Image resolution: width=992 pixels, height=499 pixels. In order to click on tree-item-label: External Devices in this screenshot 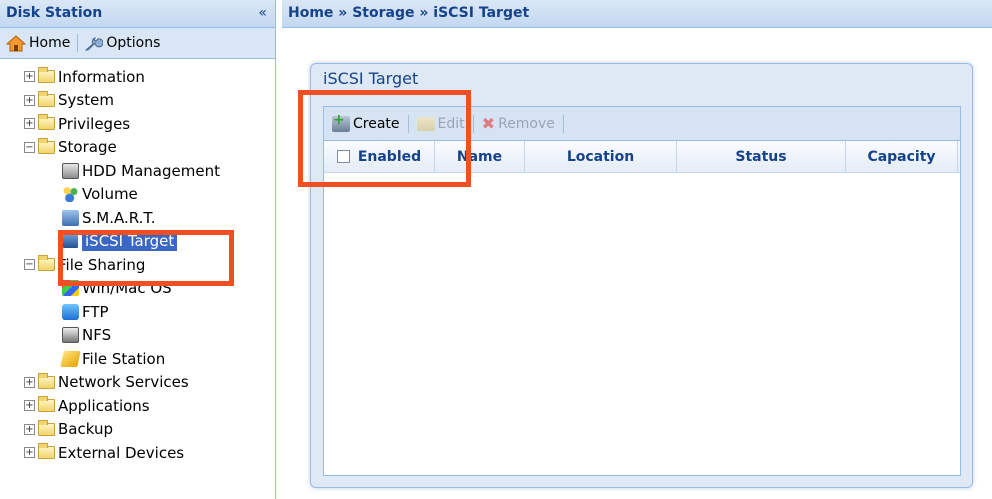, I will do `click(121, 452)`.